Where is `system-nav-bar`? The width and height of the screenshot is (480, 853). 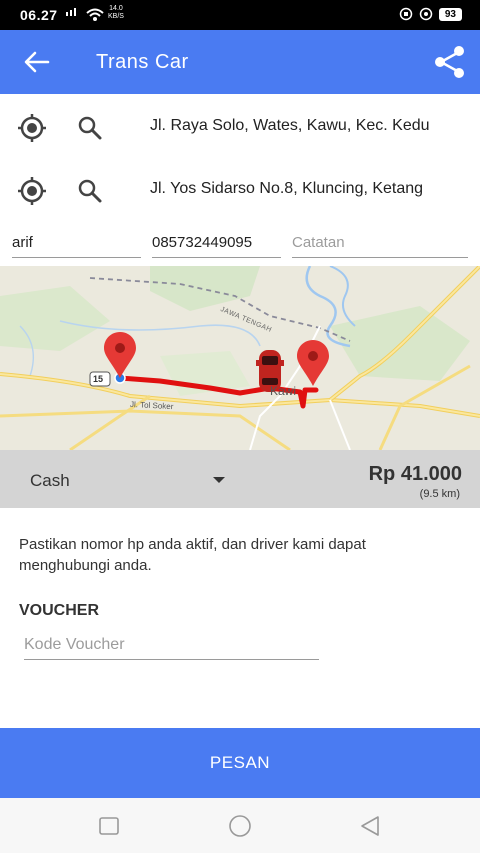 system-nav-bar is located at coordinates (240, 825).